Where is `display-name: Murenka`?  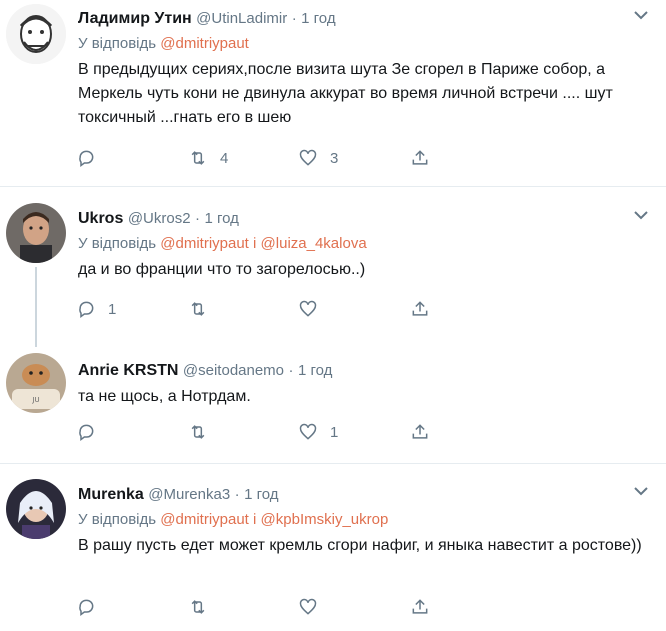
display-name: Murenka is located at coordinates (111, 494).